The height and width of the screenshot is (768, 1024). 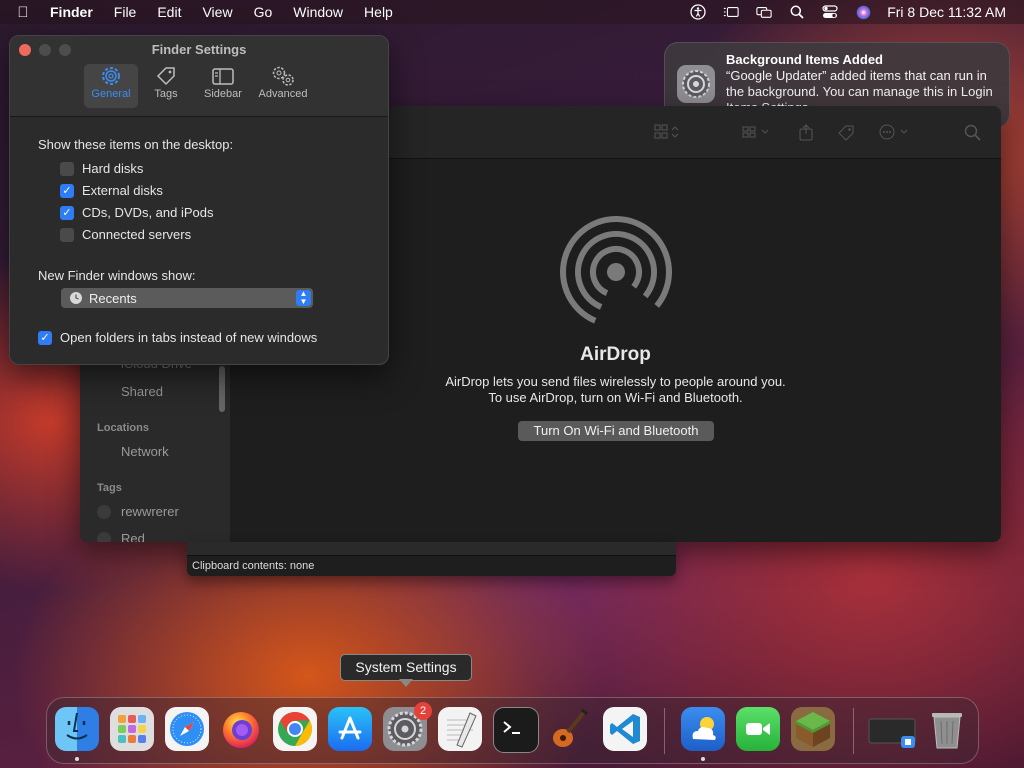 I want to click on sidebar-item-label: Shared, so click(x=142, y=391).